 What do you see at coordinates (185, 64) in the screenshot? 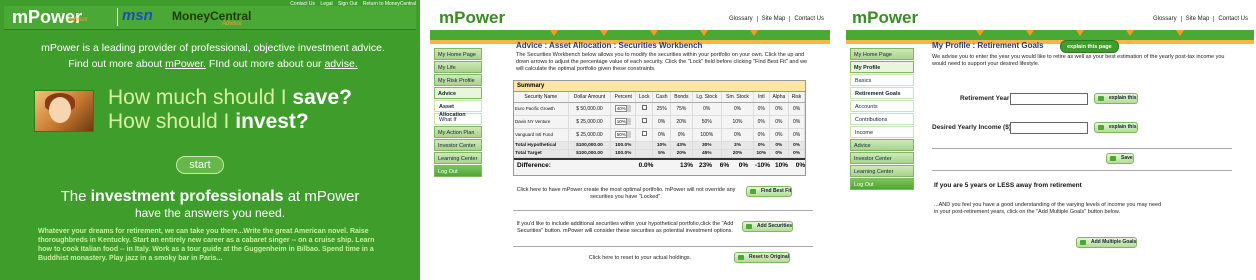
I see `mpower-link: mPower.` at bounding box center [185, 64].